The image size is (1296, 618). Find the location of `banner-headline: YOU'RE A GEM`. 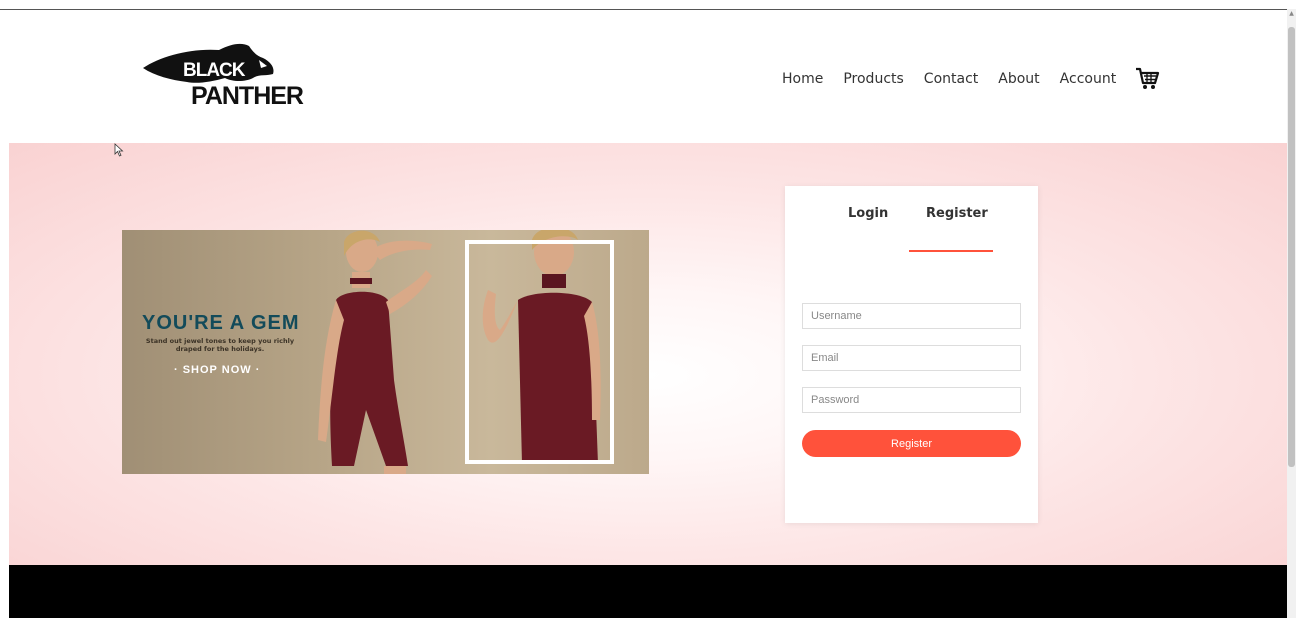

banner-headline: YOU'RE A GEM is located at coordinates (221, 323).